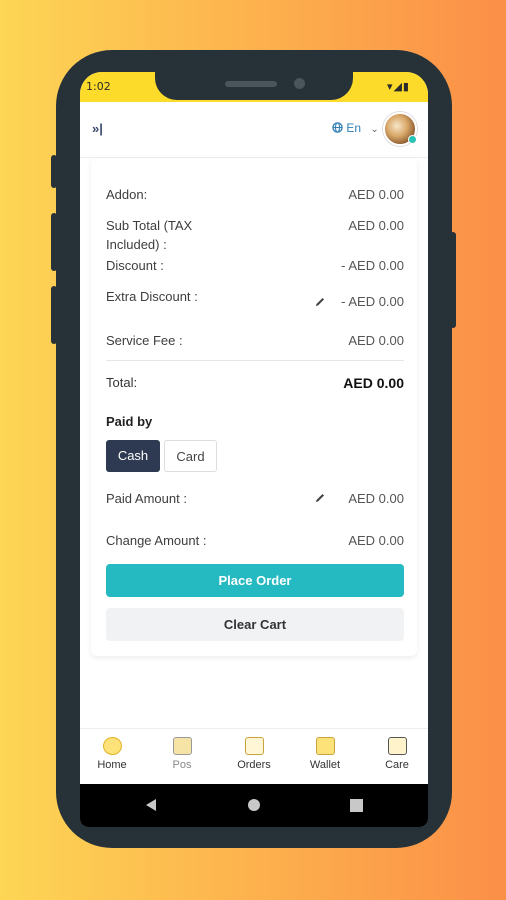 This screenshot has width=506, height=900. What do you see at coordinates (412, 139) in the screenshot?
I see `online-status-icon` at bounding box center [412, 139].